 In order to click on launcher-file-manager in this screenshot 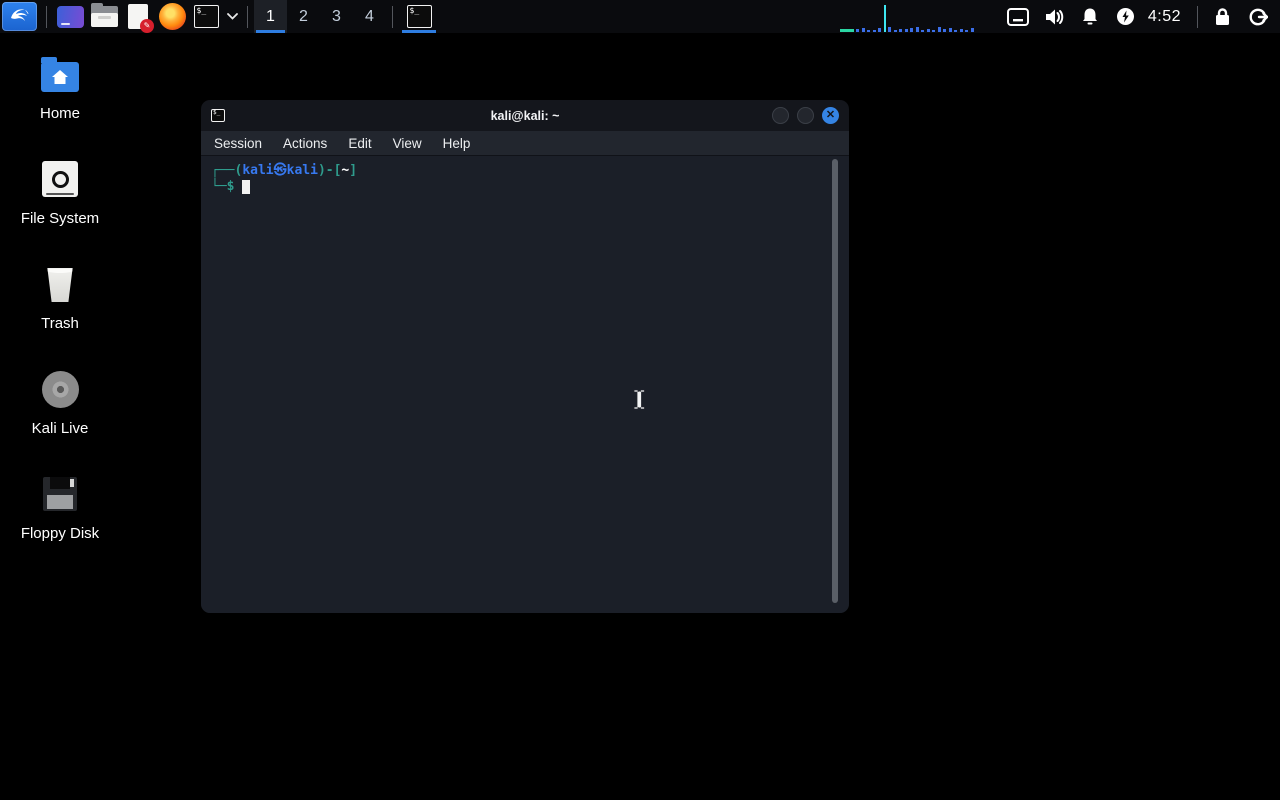, I will do `click(104, 16)`.